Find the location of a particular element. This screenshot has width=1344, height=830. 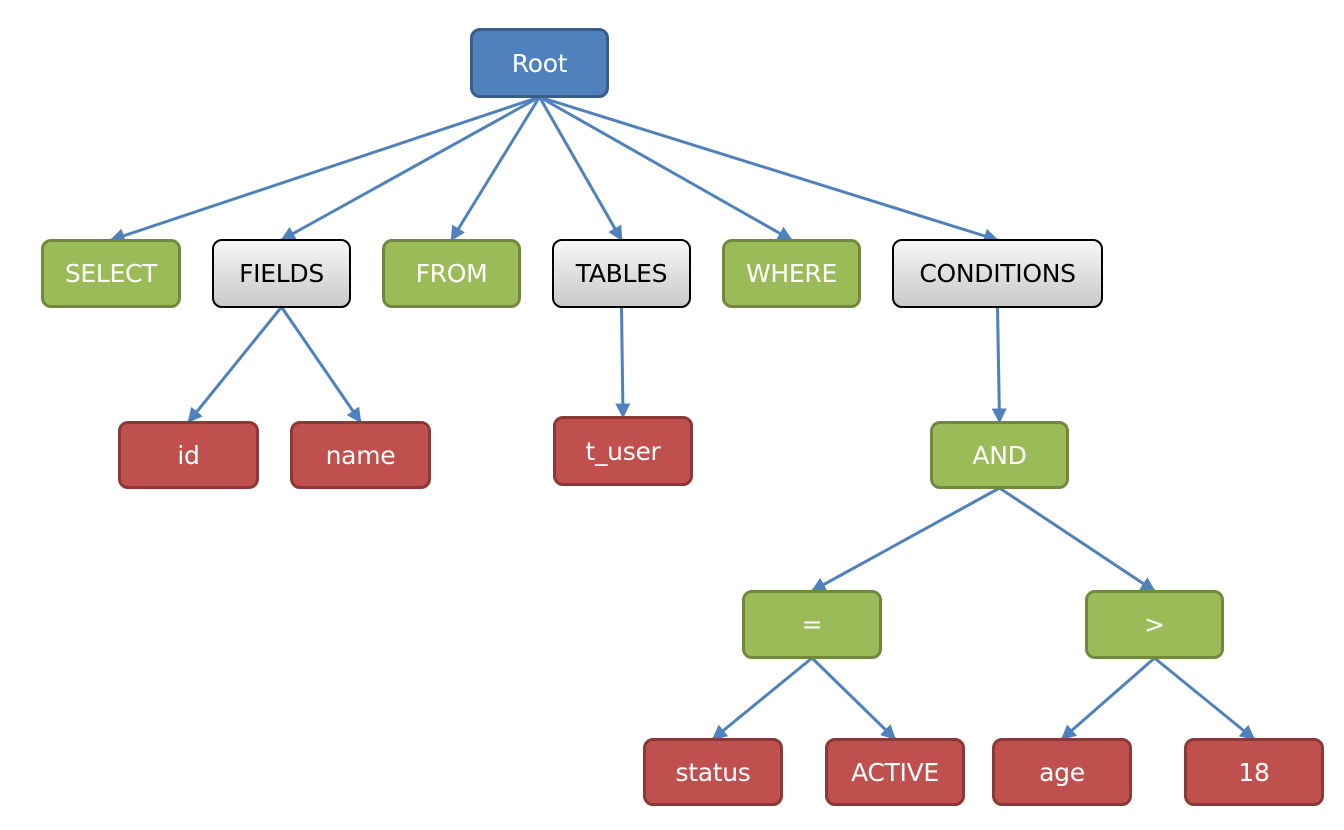

node-tables: TABLES is located at coordinates (621, 273).